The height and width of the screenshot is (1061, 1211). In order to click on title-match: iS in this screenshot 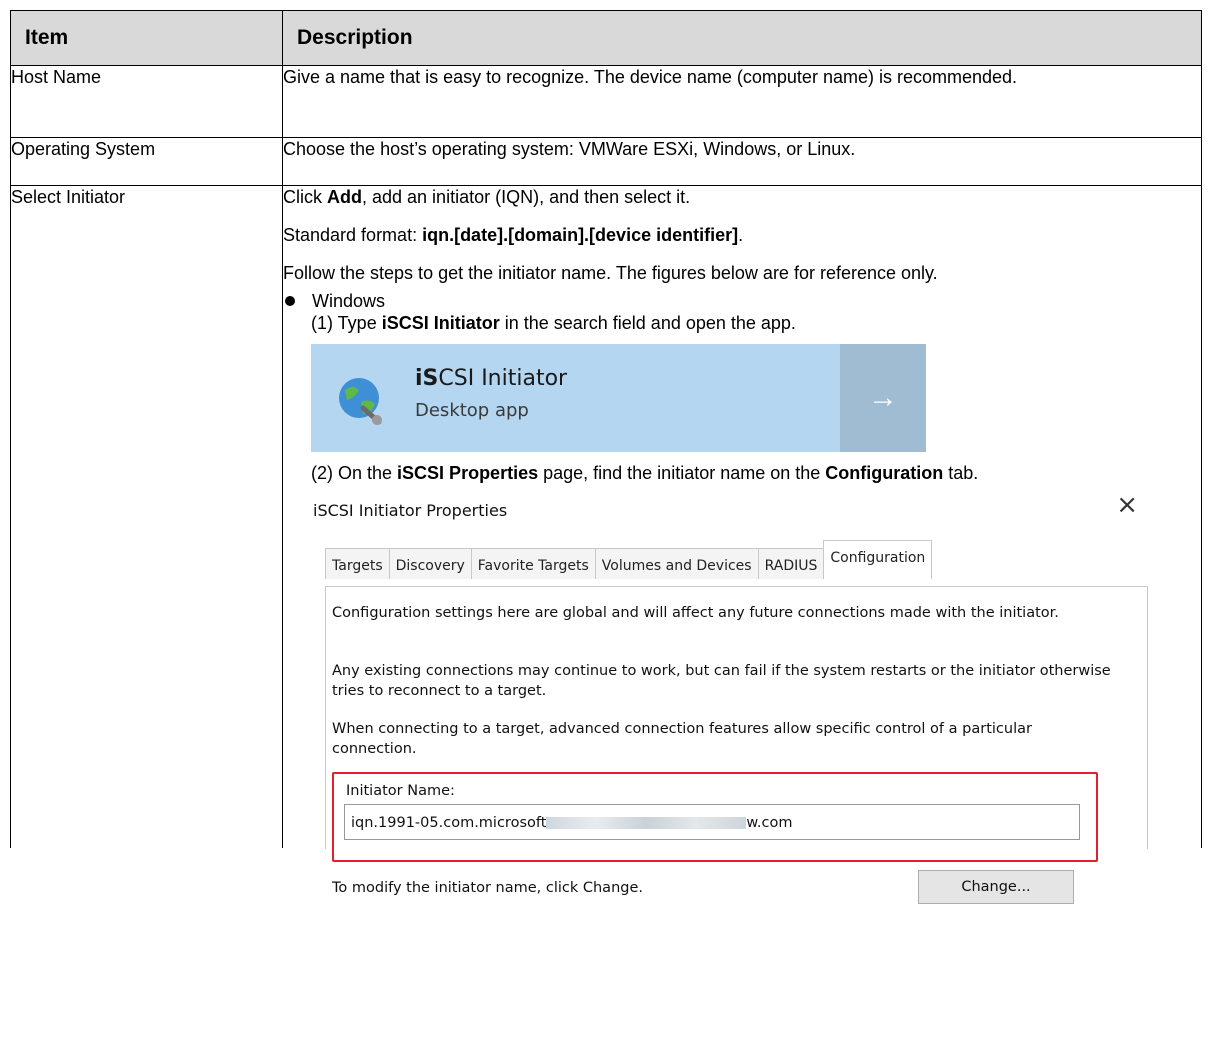, I will do `click(427, 378)`.